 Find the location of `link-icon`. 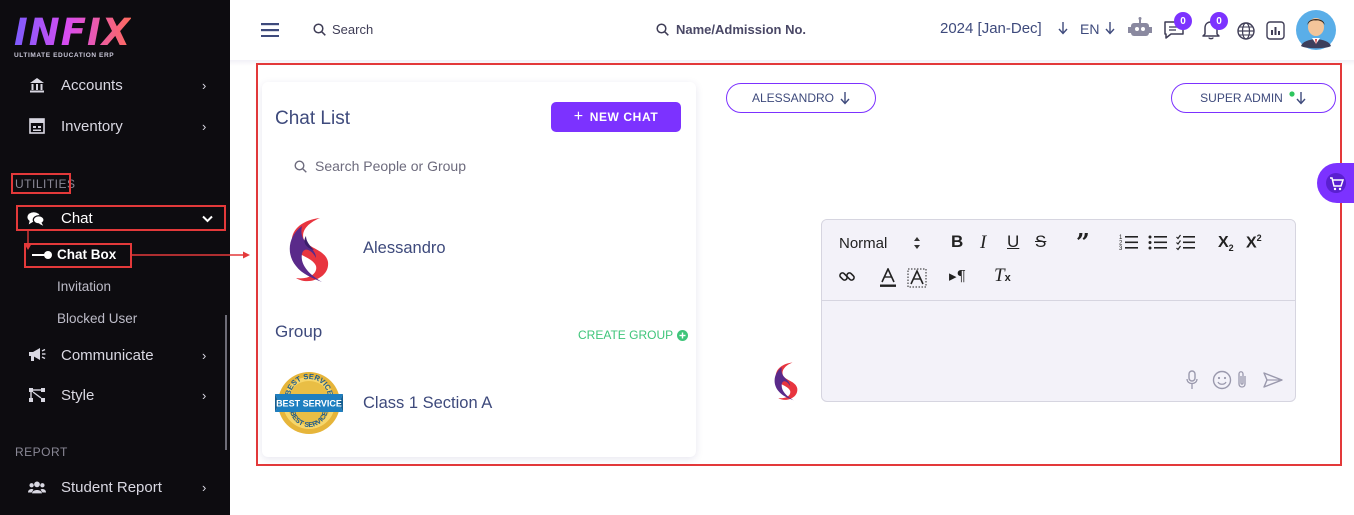

link-icon is located at coordinates (847, 277).